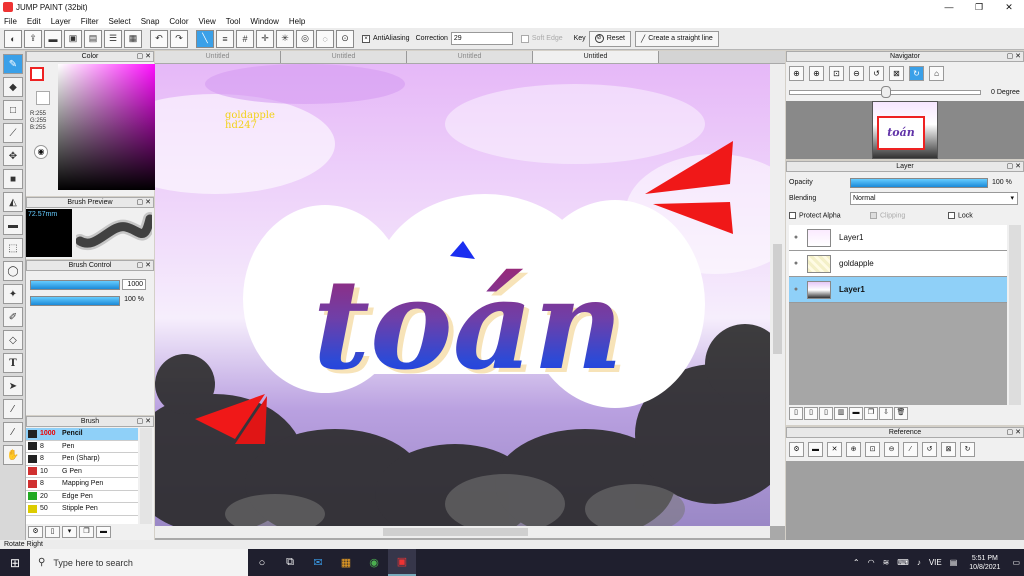 This screenshot has width=1024, height=576. I want to click on taskbar-search: ⚲ Type here to search, so click(139, 562).